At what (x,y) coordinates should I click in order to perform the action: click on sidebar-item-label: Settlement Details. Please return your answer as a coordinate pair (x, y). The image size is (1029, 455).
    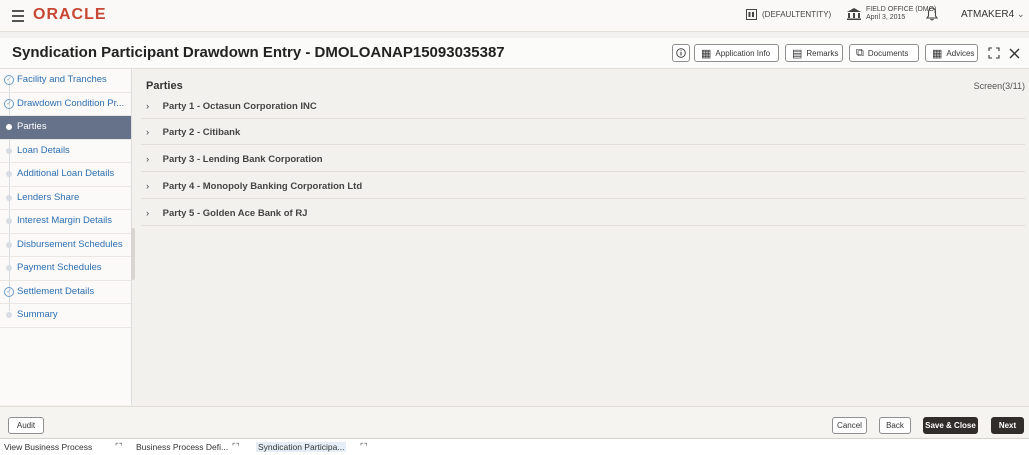
    Looking at the image, I should click on (56, 291).